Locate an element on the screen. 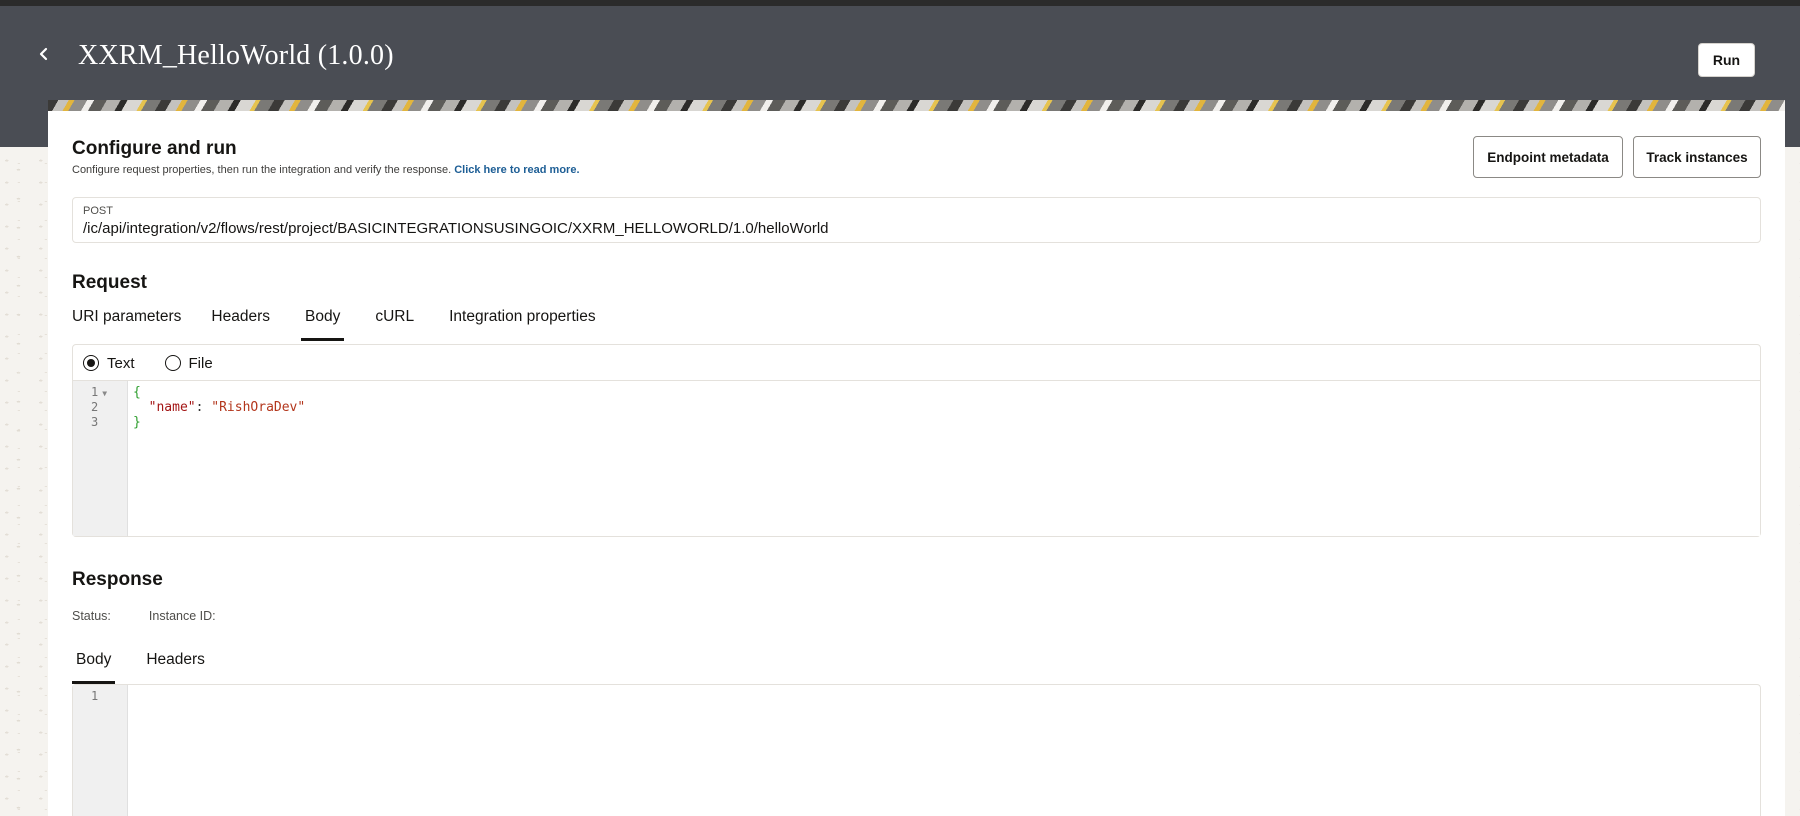 Image resolution: width=1800 pixels, height=816 pixels. radio-text-label: Text is located at coordinates (121, 363).